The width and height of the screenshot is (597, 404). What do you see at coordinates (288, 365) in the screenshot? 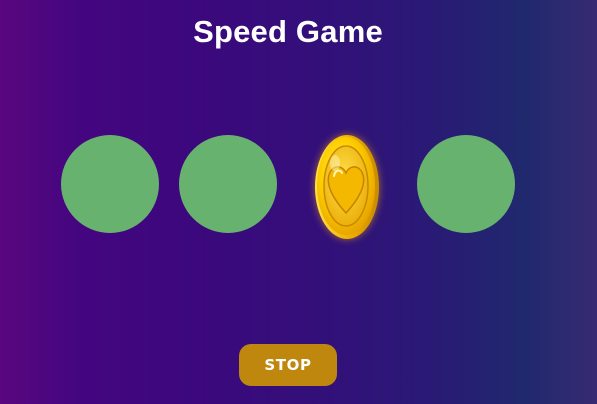
I see `stop-button: STOP` at bounding box center [288, 365].